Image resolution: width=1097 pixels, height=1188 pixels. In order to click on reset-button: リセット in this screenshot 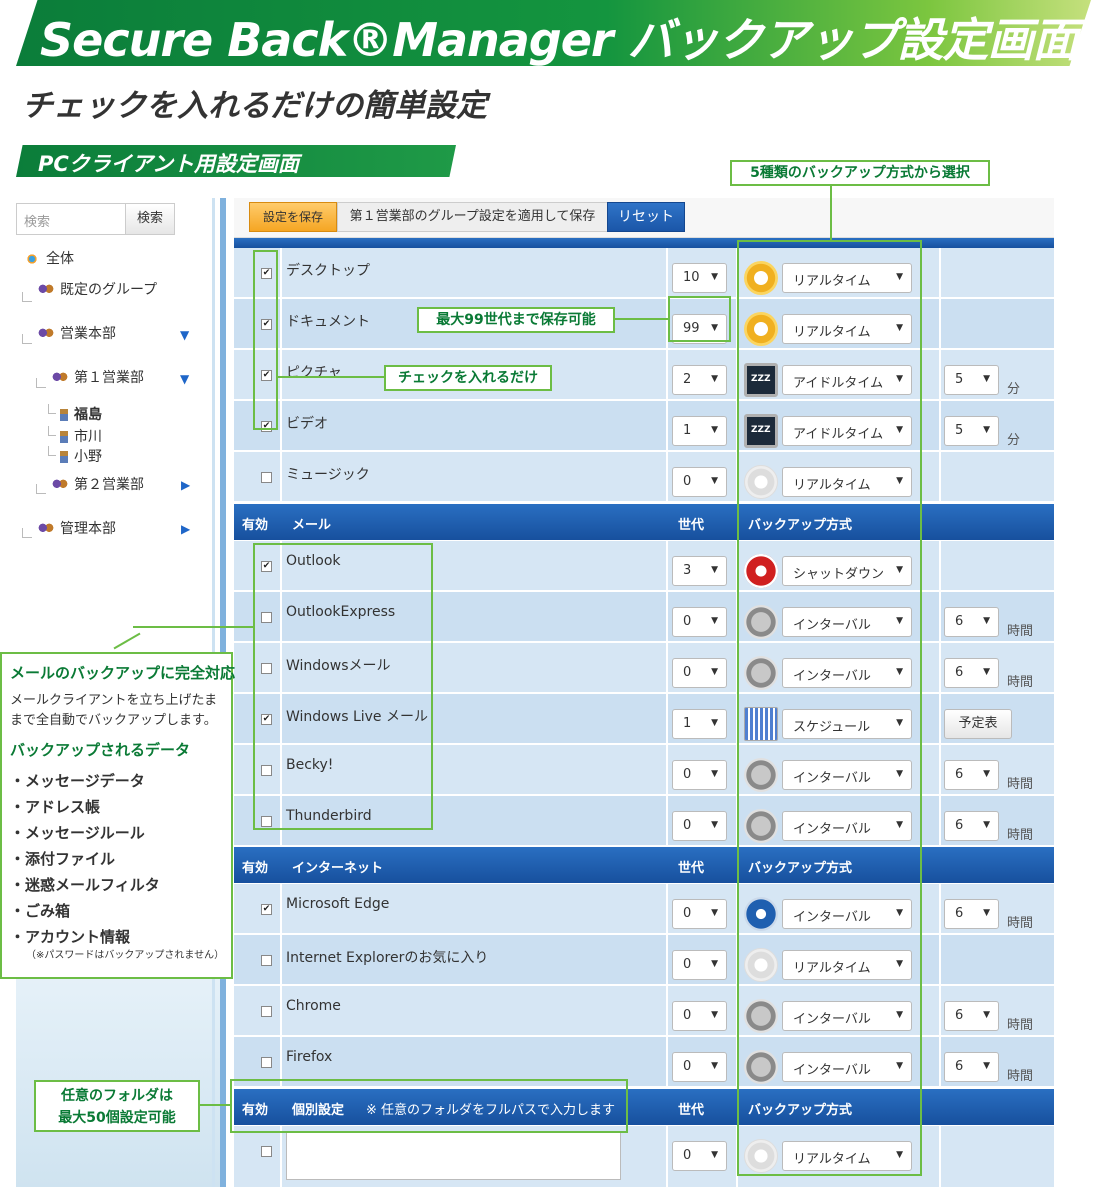, I will do `click(646, 217)`.